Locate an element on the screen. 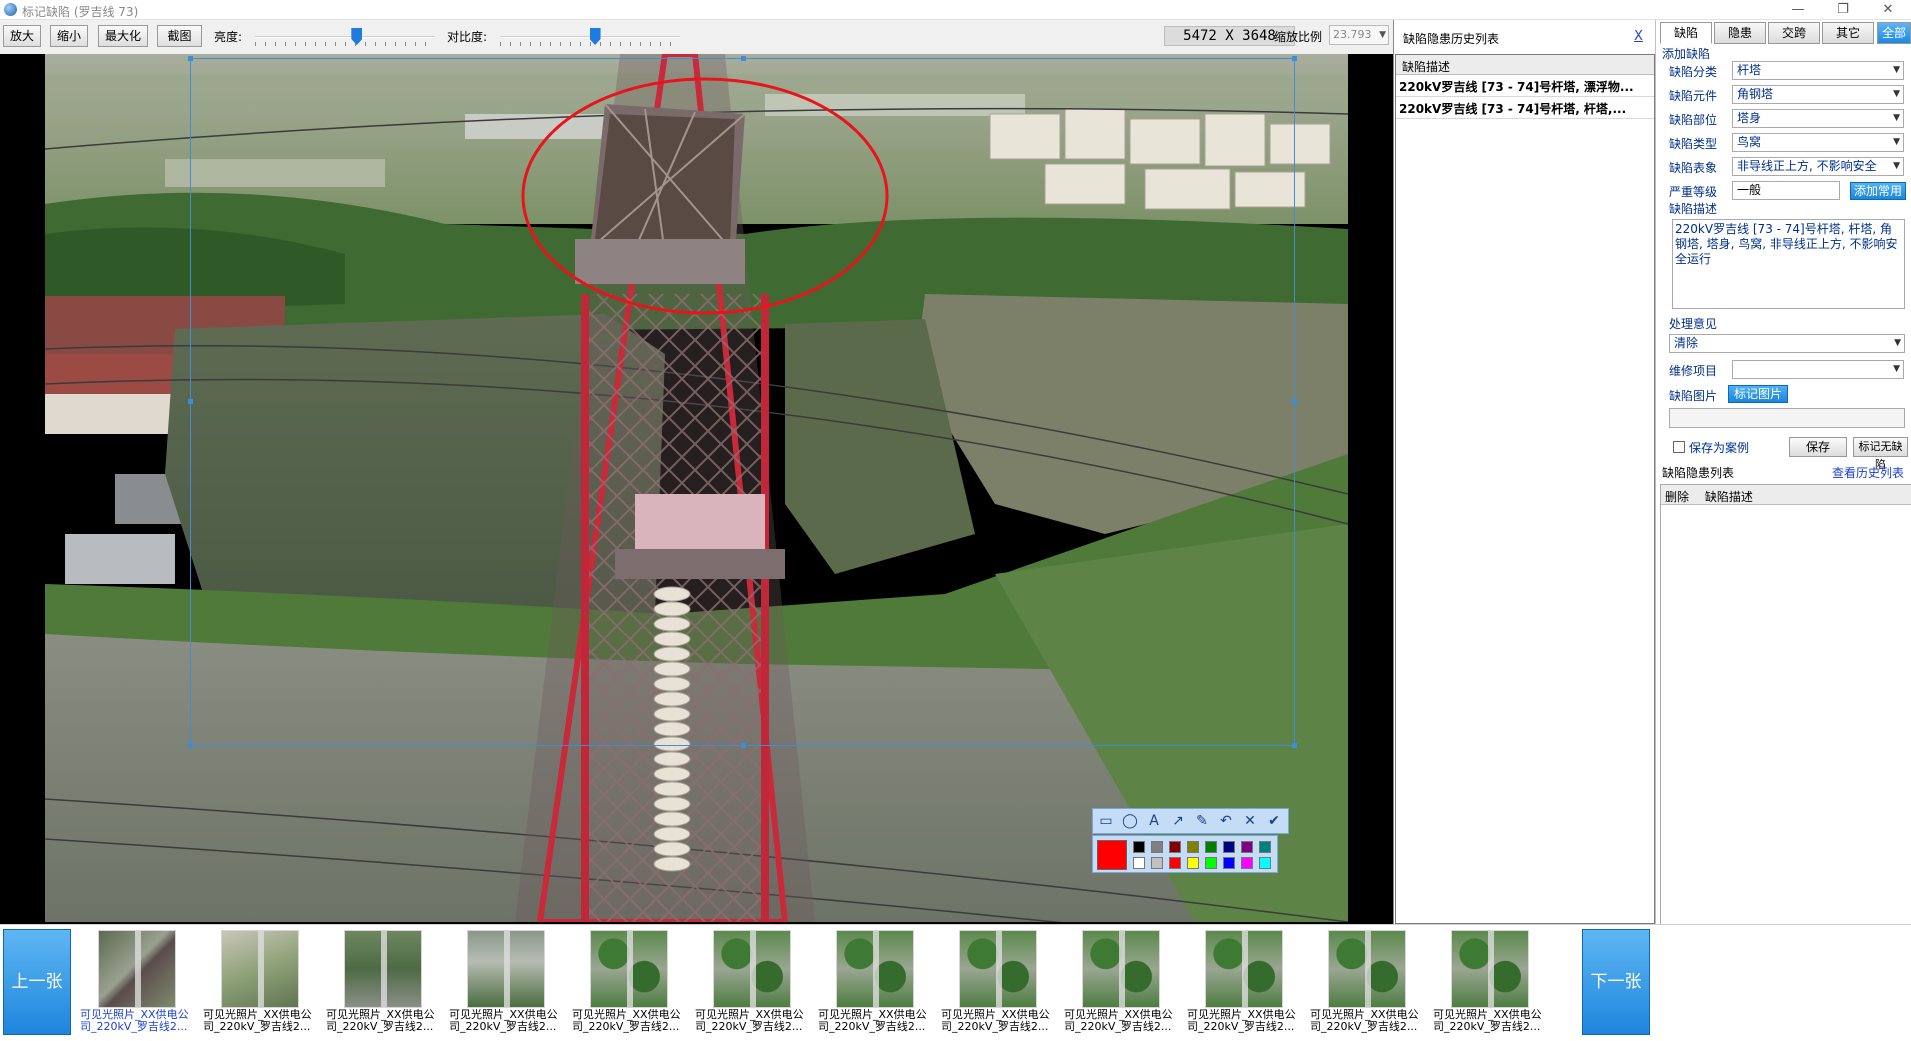 This screenshot has height=1041, width=1911. history-close-button: X is located at coordinates (1638, 36).